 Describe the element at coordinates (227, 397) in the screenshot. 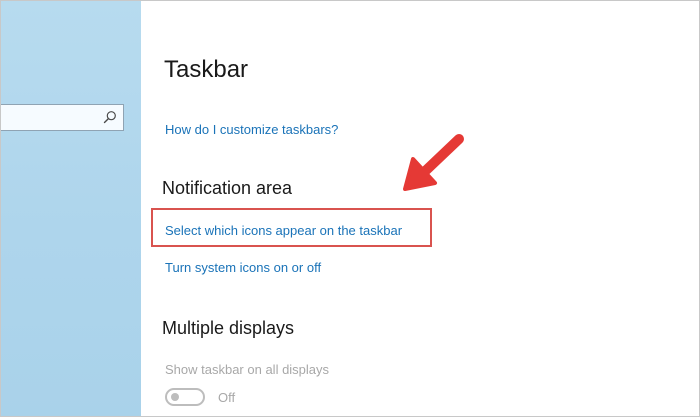

I see `toggle-state-text: Off` at that location.